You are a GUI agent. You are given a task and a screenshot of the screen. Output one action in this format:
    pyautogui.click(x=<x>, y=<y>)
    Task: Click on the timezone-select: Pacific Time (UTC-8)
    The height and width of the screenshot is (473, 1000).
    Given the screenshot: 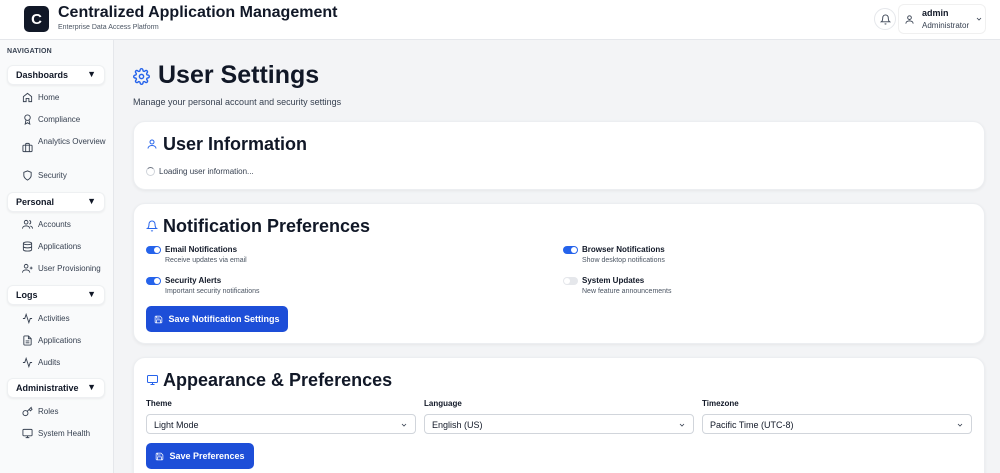 What is the action you would take?
    pyautogui.click(x=837, y=424)
    